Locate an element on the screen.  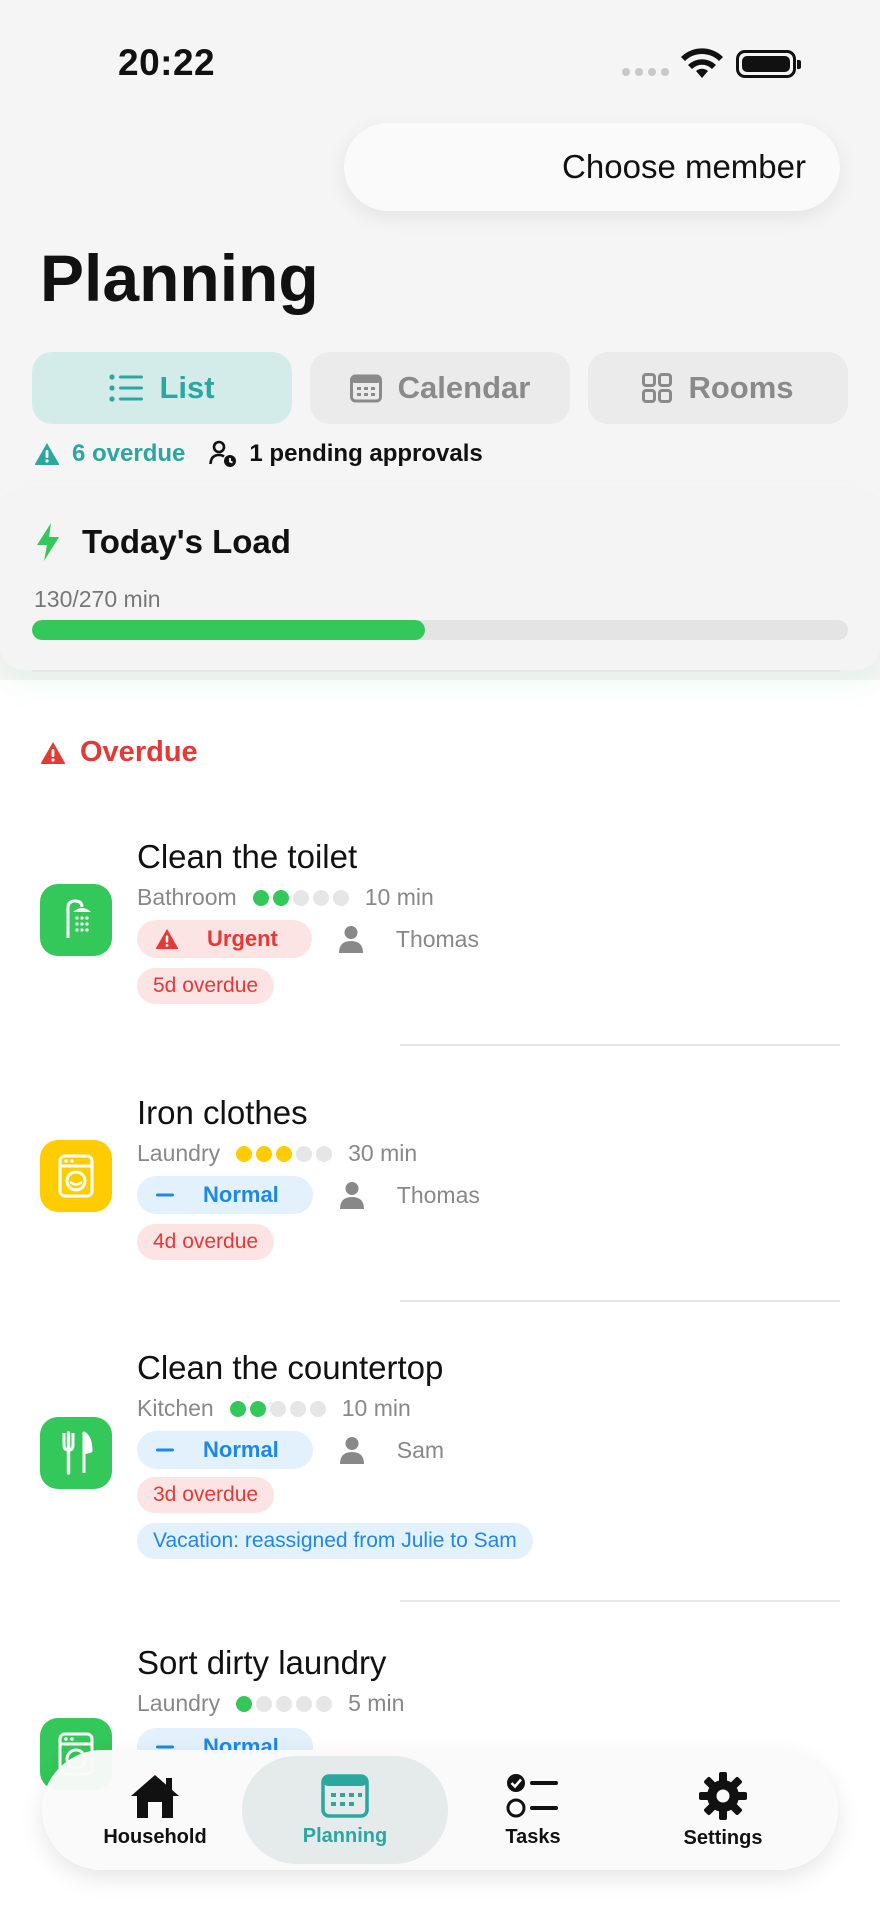
tab-planning: Planning is located at coordinates (345, 1810).